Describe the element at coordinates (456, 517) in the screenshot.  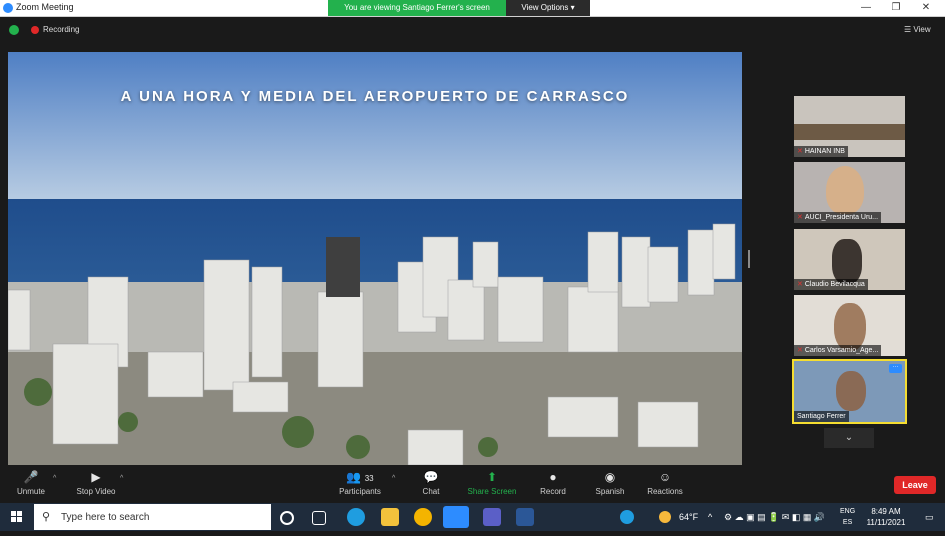
I see `zoom-taskbar-icon` at that location.